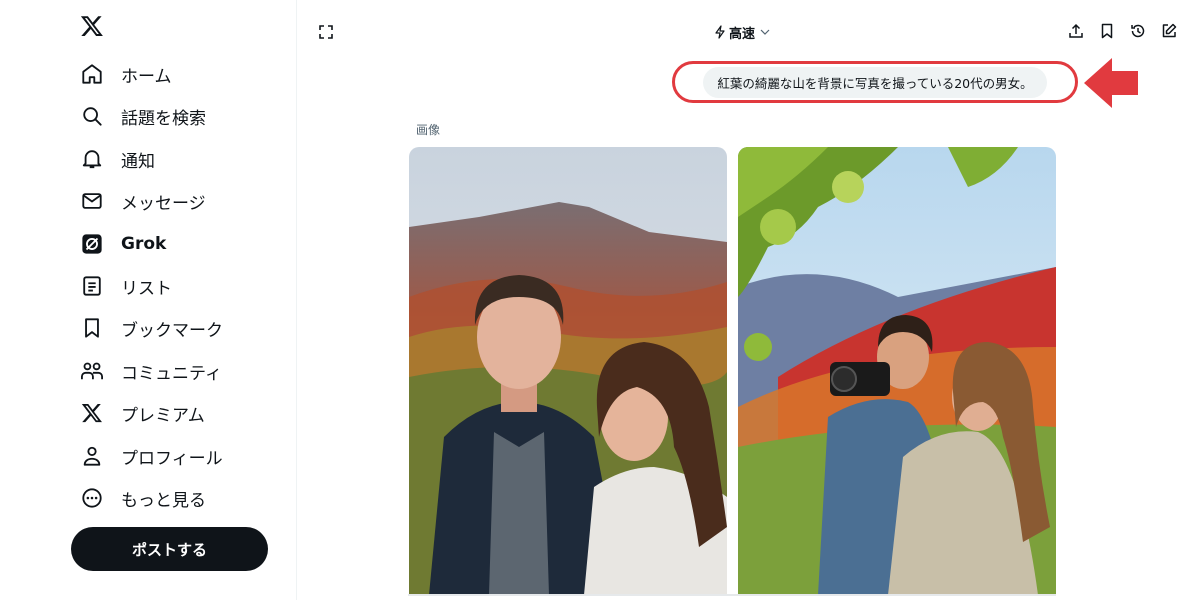 The height and width of the screenshot is (600, 1200). What do you see at coordinates (327, 33) in the screenshot?
I see `expand-icon` at bounding box center [327, 33].